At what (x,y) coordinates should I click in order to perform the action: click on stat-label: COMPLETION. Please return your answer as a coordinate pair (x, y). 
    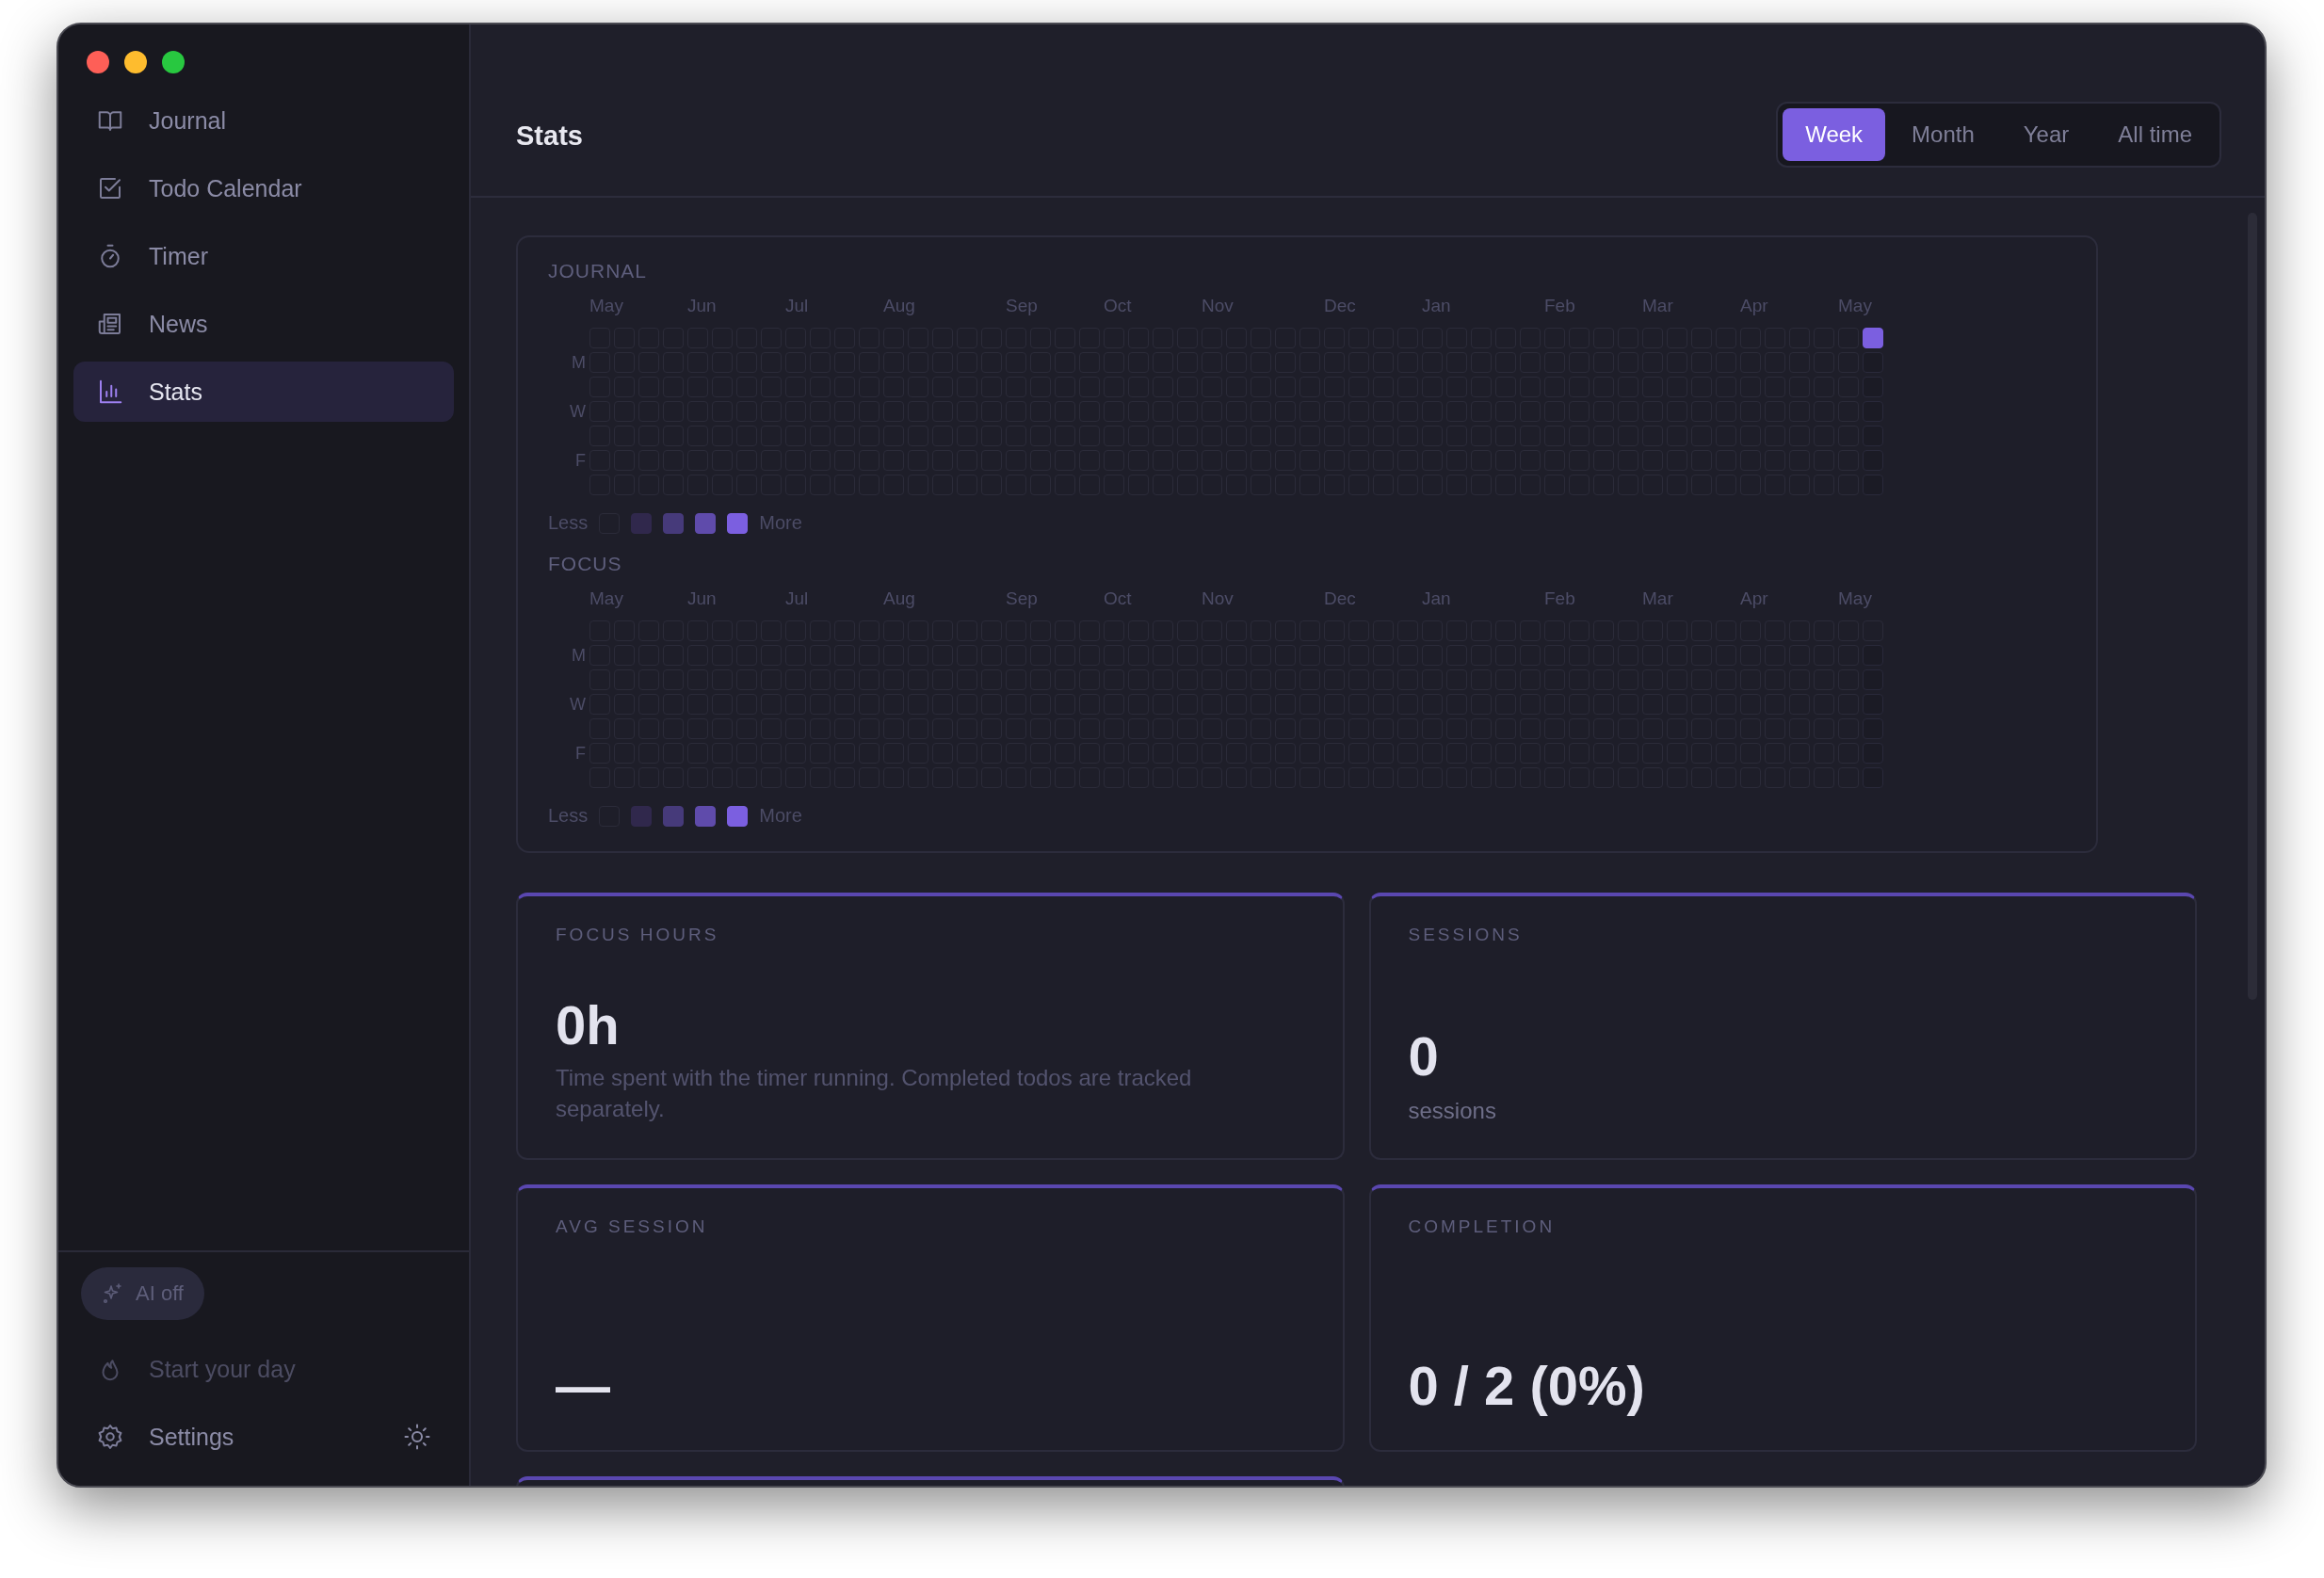
    Looking at the image, I should click on (1482, 1226).